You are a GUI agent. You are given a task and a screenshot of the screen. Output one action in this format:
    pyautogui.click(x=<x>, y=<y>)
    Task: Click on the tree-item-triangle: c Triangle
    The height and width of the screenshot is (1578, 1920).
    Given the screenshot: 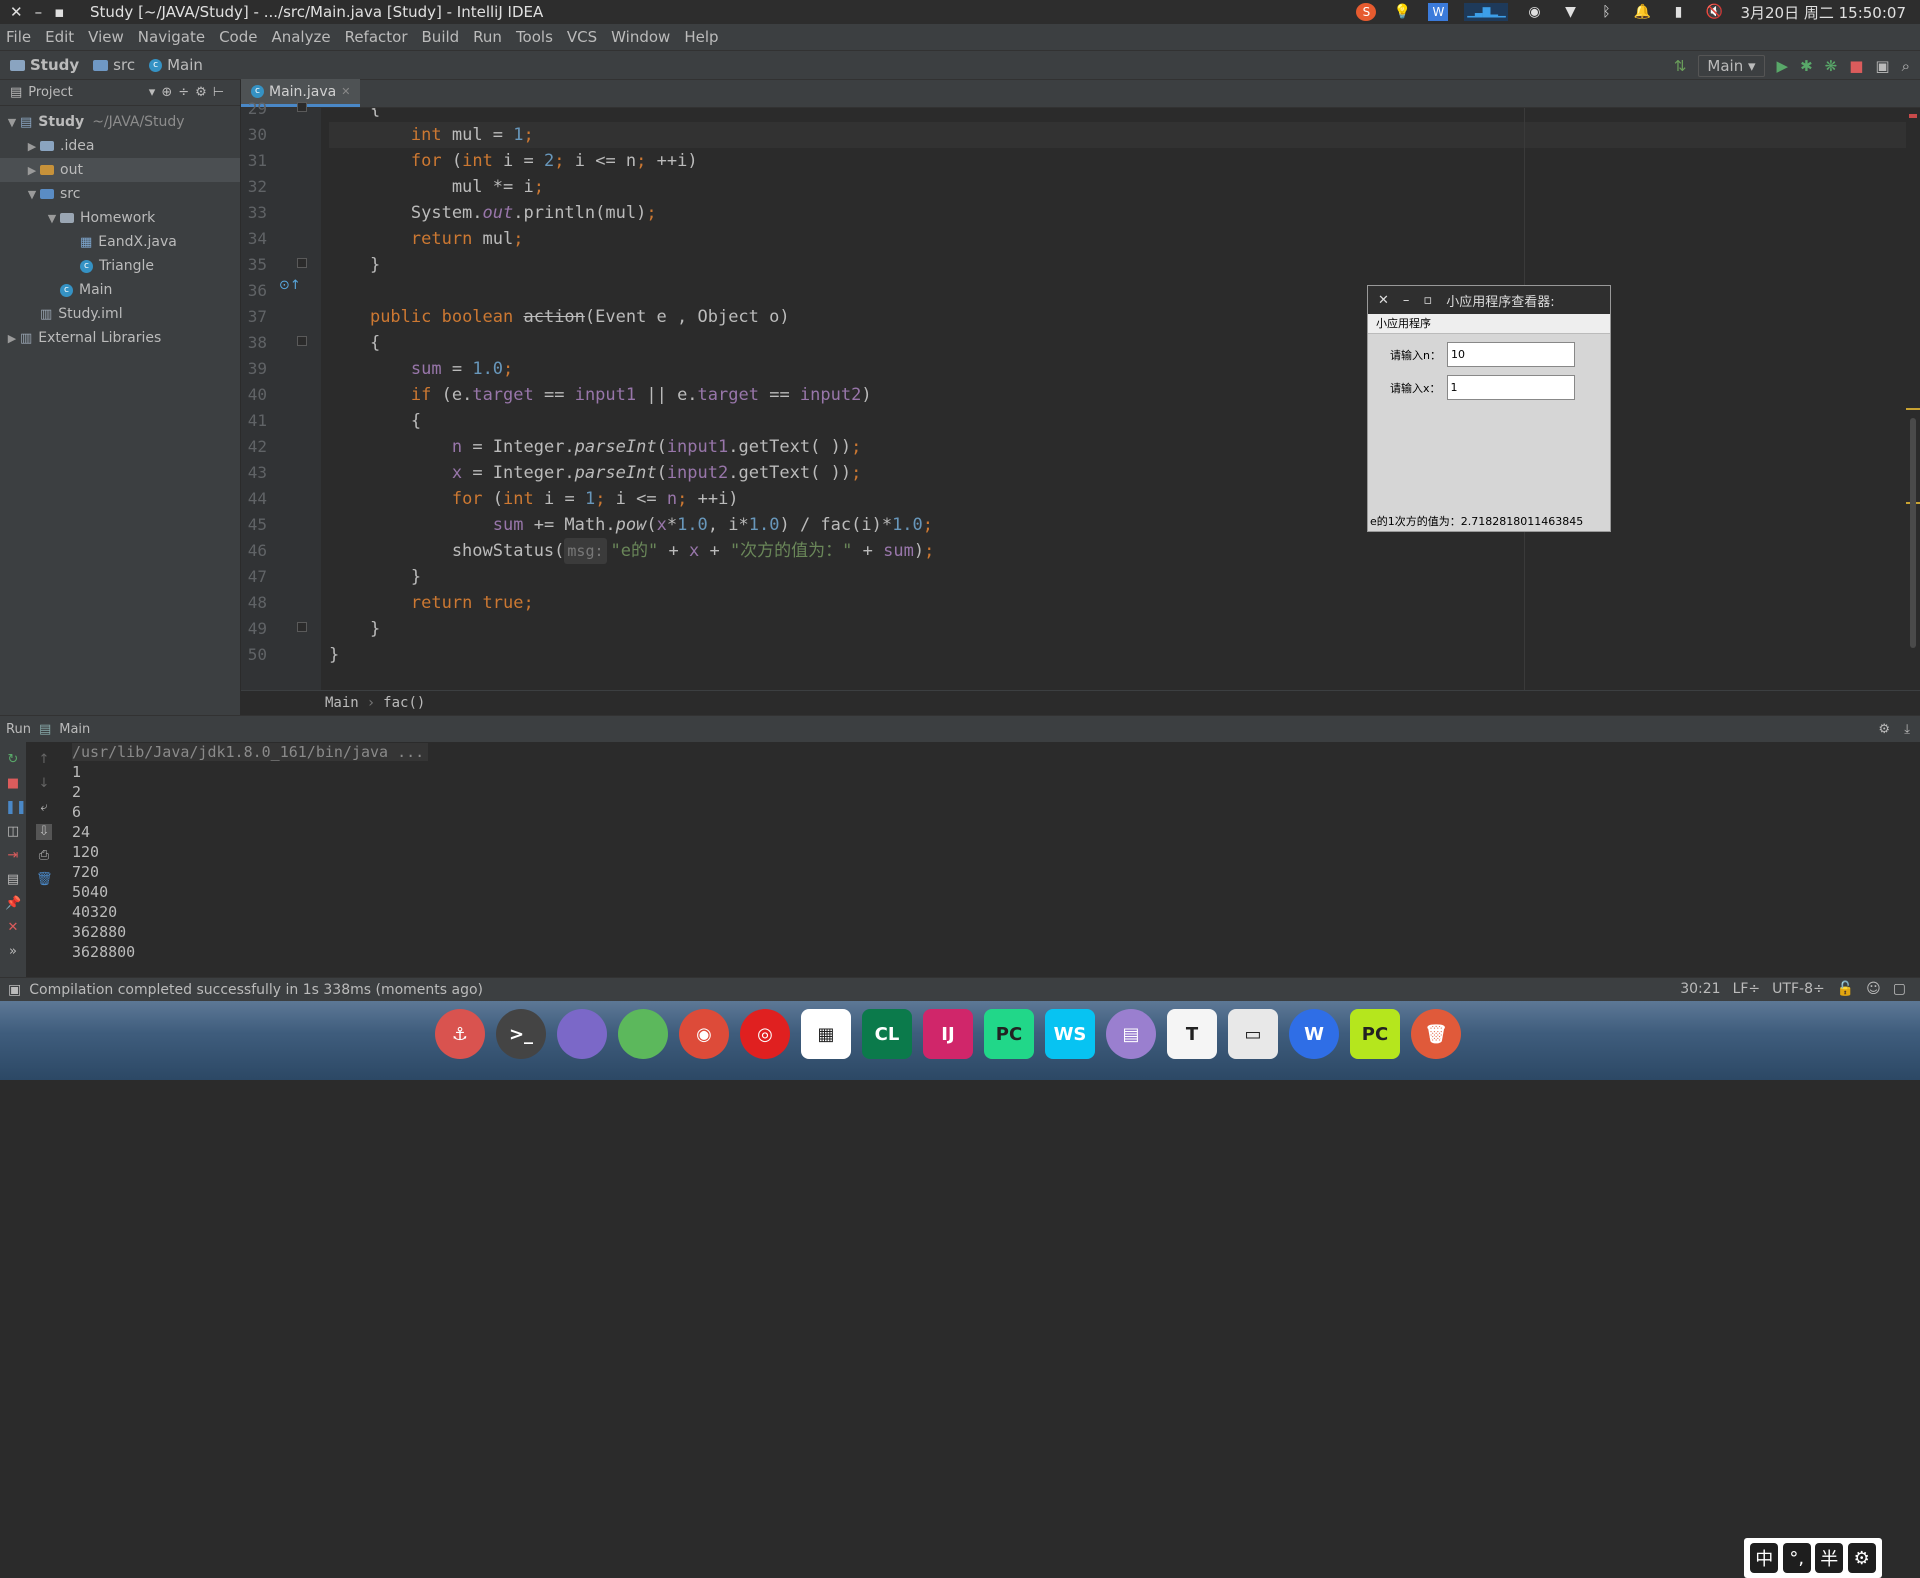 What is the action you would take?
    pyautogui.click(x=120, y=266)
    